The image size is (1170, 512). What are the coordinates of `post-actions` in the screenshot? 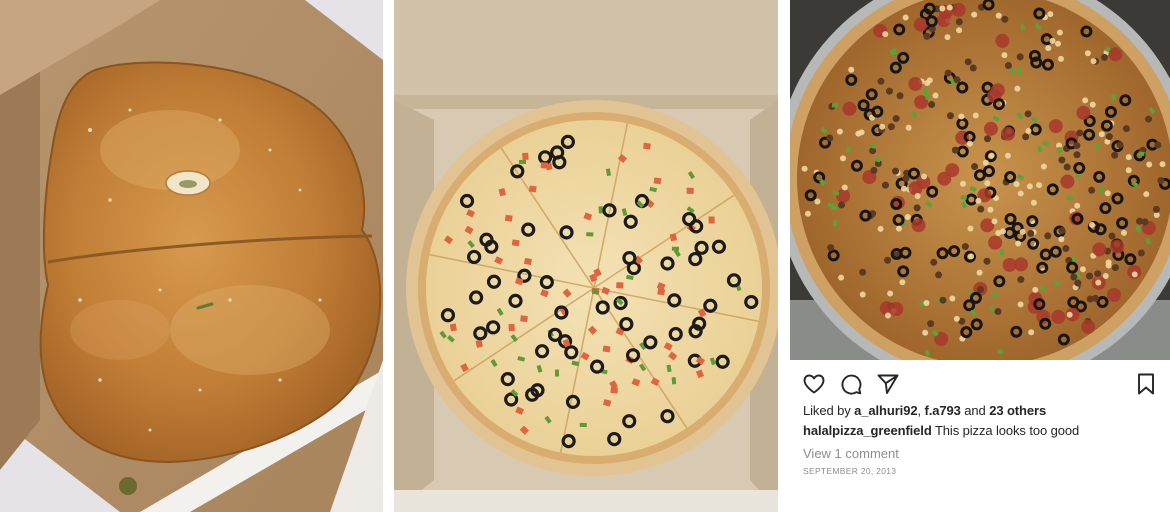 It's located at (980, 384).